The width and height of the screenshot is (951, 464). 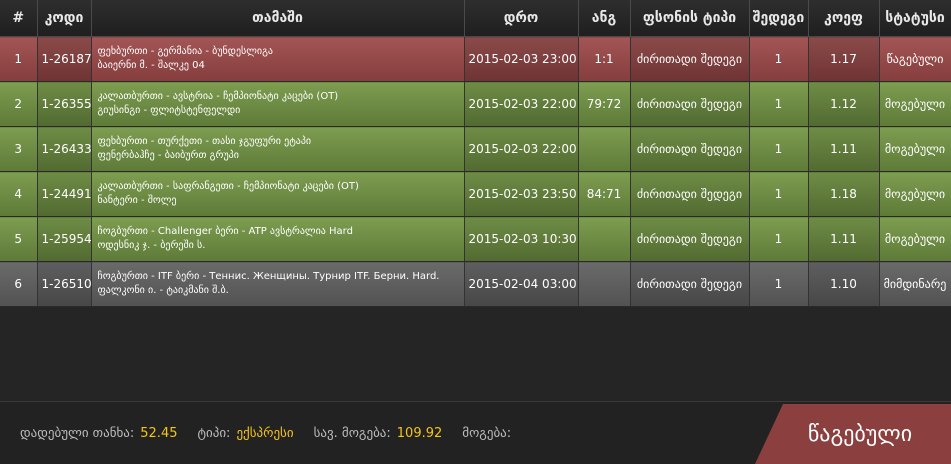 What do you see at coordinates (64, 239) in the screenshot?
I see `row-code: 1-25954` at bounding box center [64, 239].